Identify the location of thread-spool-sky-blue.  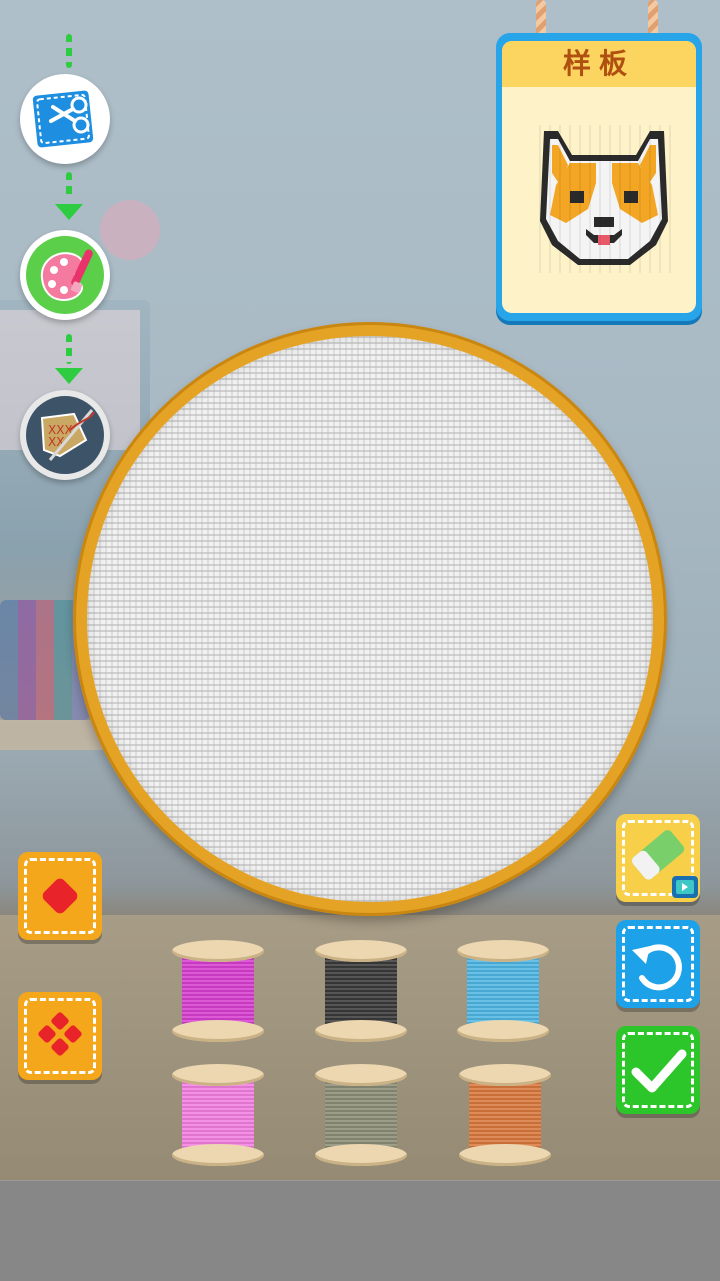
(503, 991).